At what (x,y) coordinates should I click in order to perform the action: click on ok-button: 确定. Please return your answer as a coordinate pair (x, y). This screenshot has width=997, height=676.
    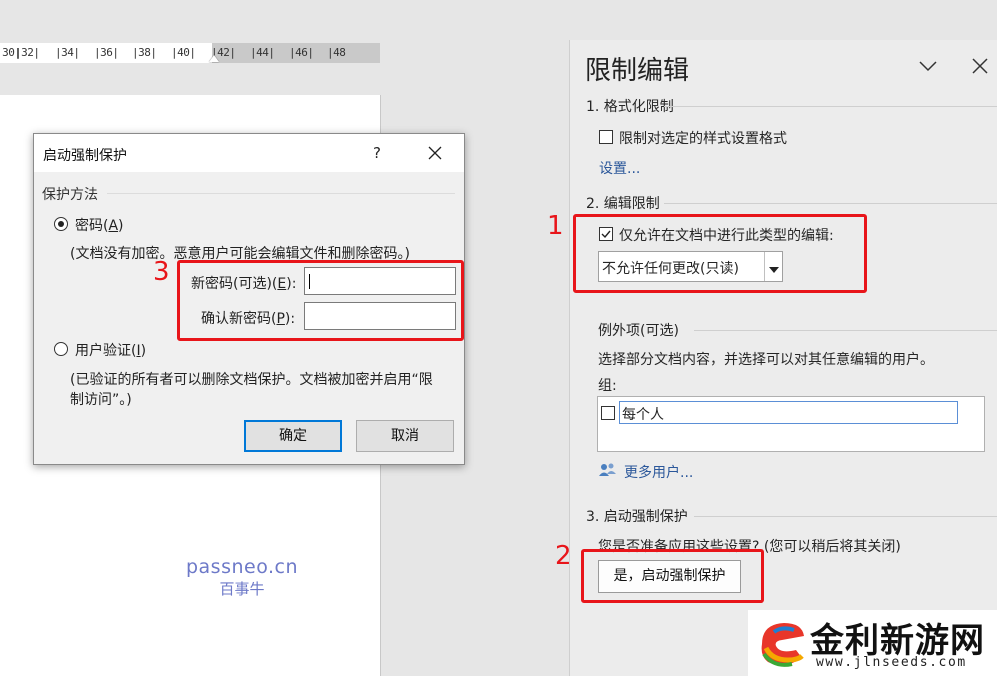
    Looking at the image, I should click on (293, 436).